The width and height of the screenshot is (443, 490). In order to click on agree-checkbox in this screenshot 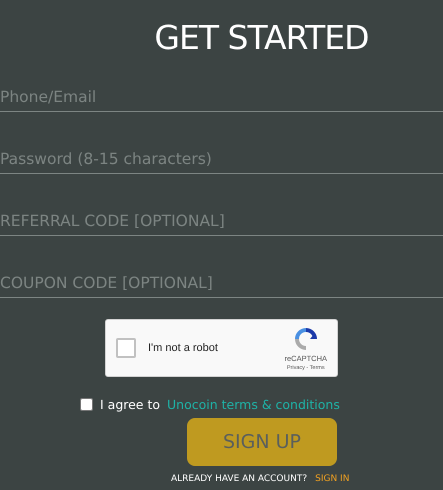, I will do `click(86, 404)`.